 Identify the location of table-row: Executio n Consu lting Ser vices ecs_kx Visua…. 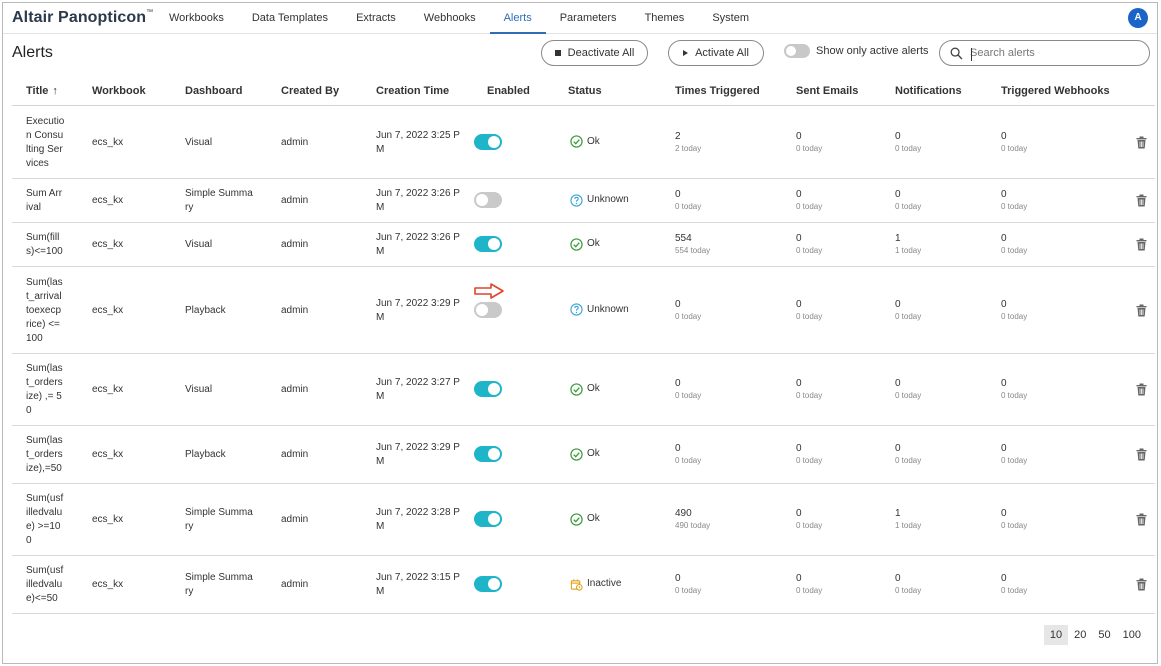
(583, 142).